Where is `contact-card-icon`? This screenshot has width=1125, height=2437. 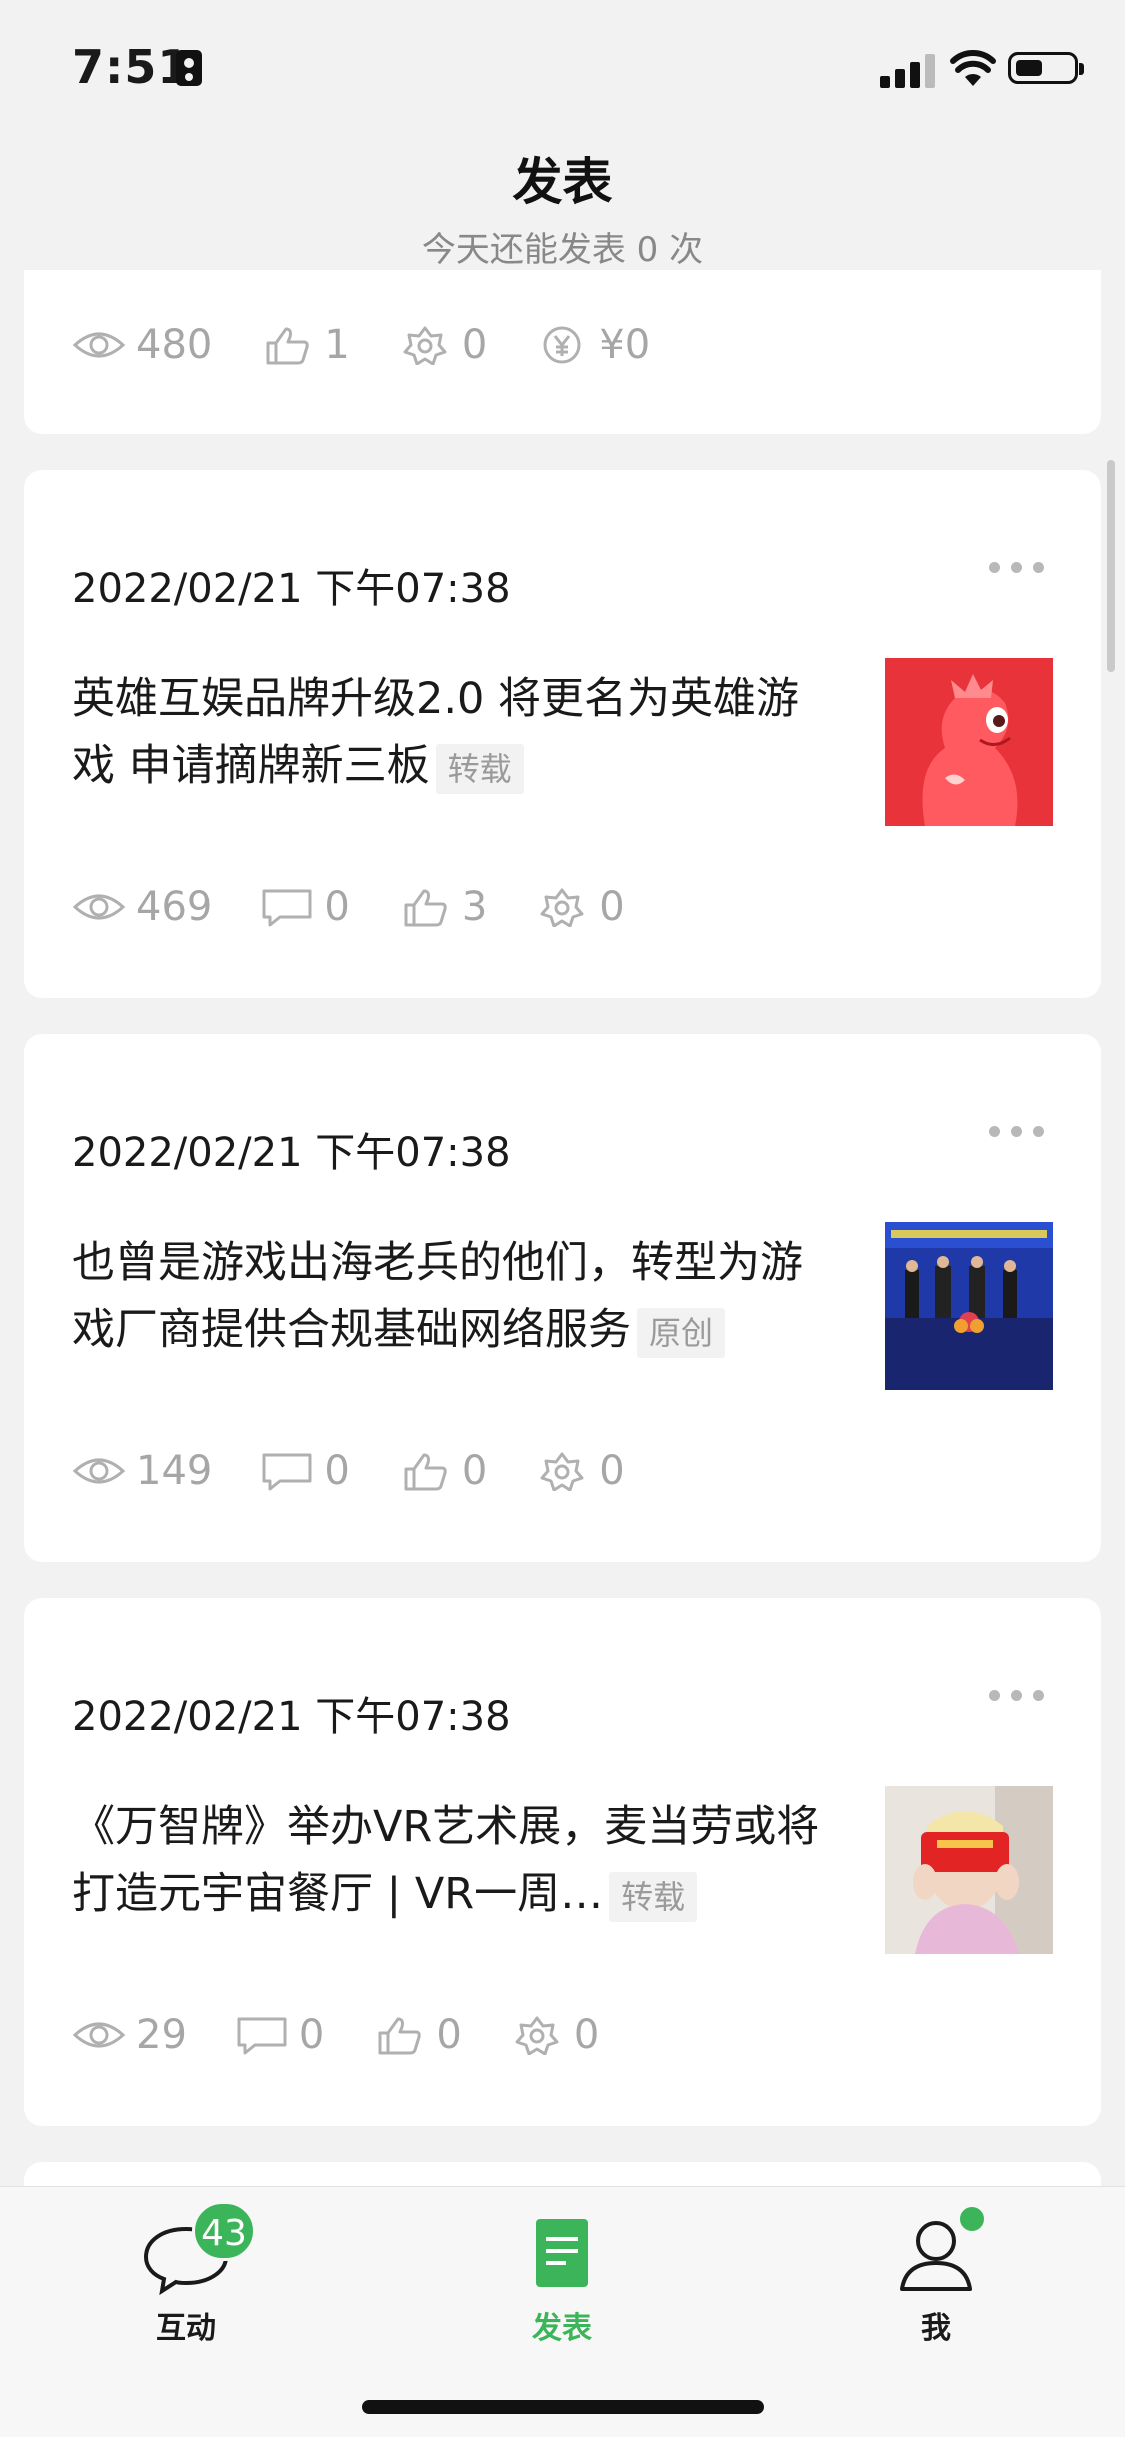
contact-card-icon is located at coordinates (189, 68).